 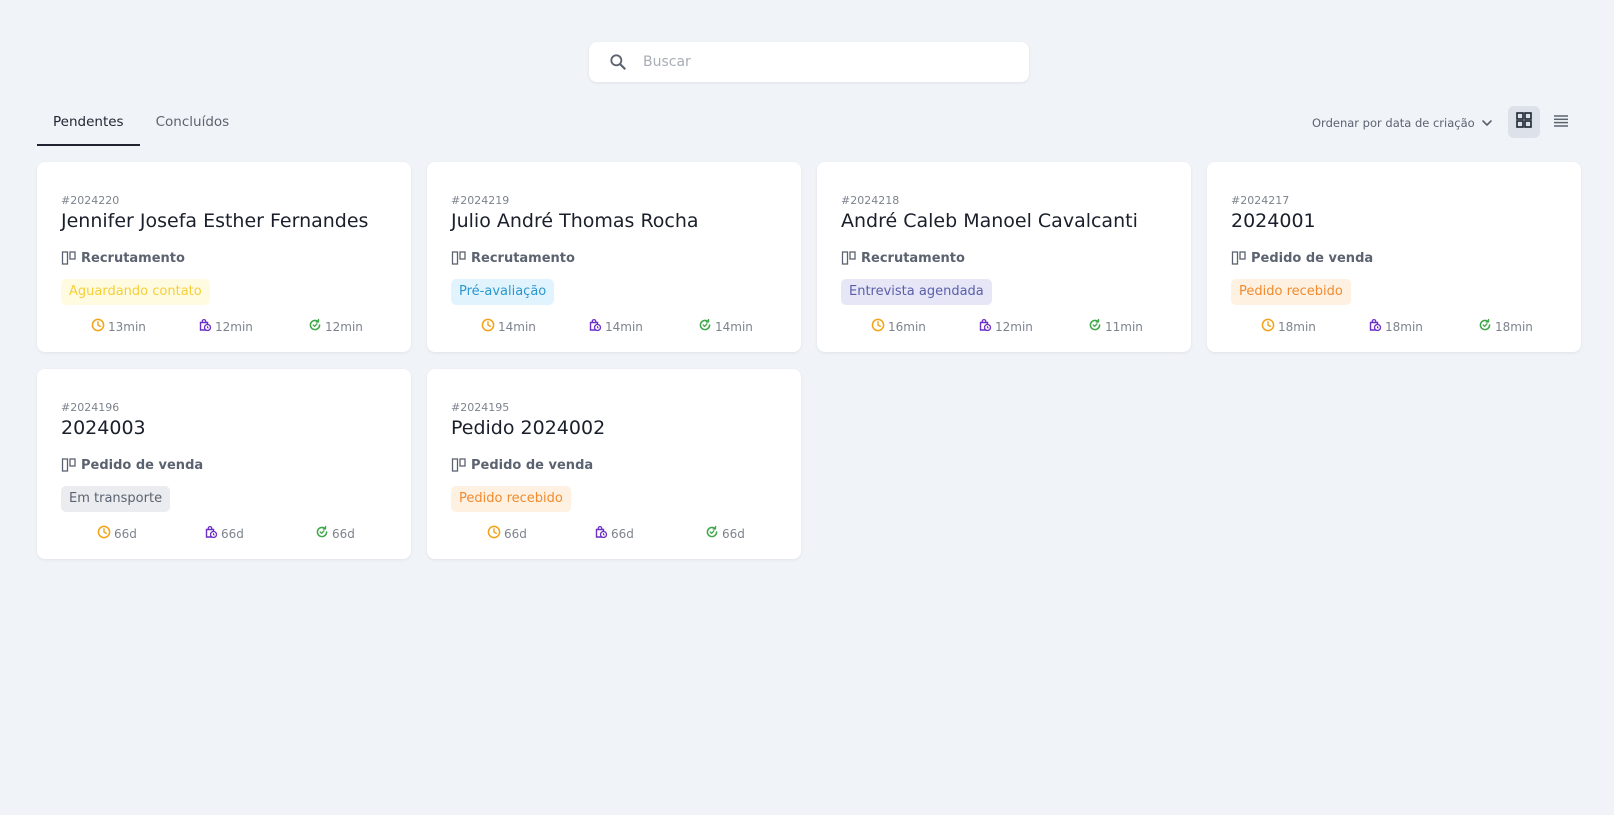 I want to click on card-metrics: 14min 14min 14min, so click(x=614, y=326).